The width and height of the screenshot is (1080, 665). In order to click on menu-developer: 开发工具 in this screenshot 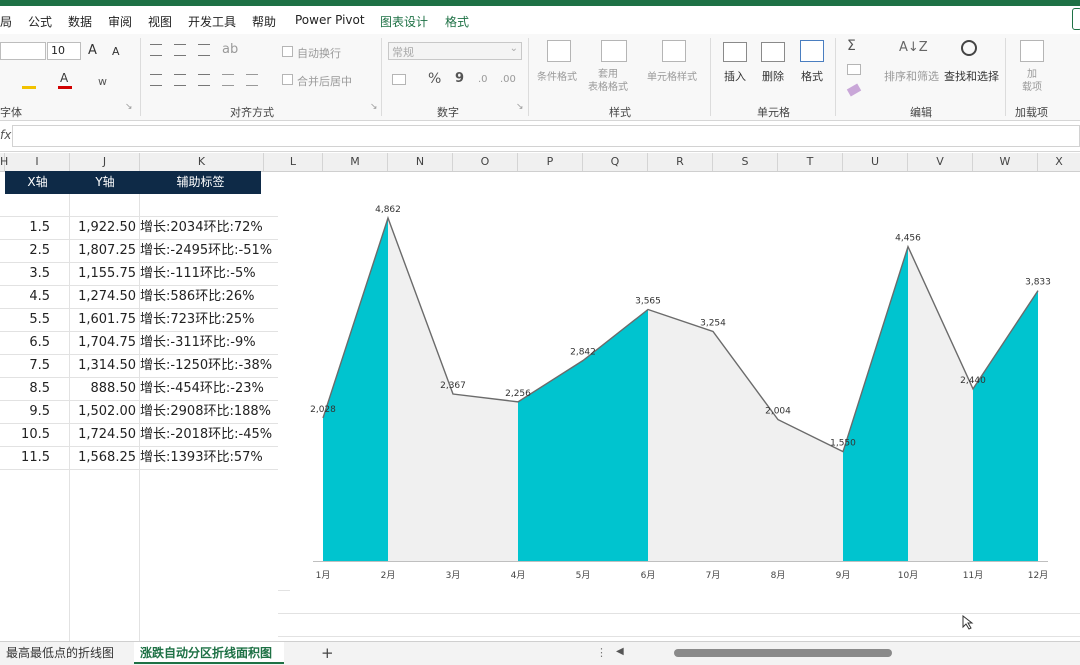, I will do `click(212, 21)`.